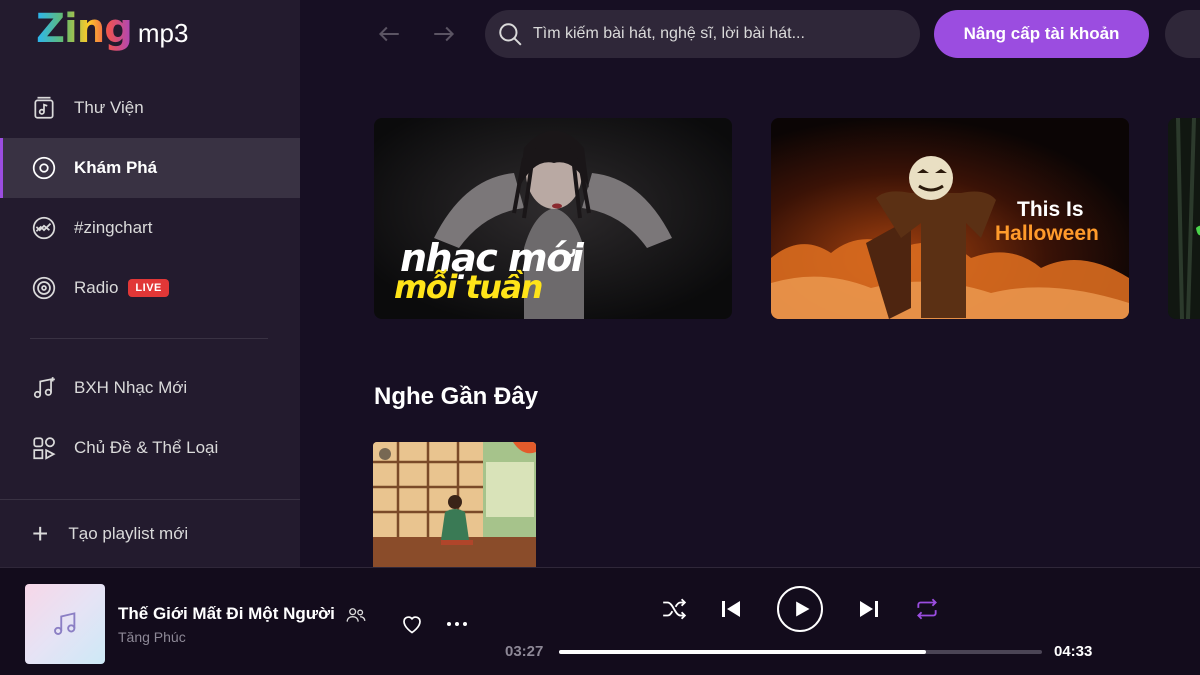 This screenshot has width=1200, height=675. I want to click on sidebar-item-radio: Radio LIVE, so click(150, 288).